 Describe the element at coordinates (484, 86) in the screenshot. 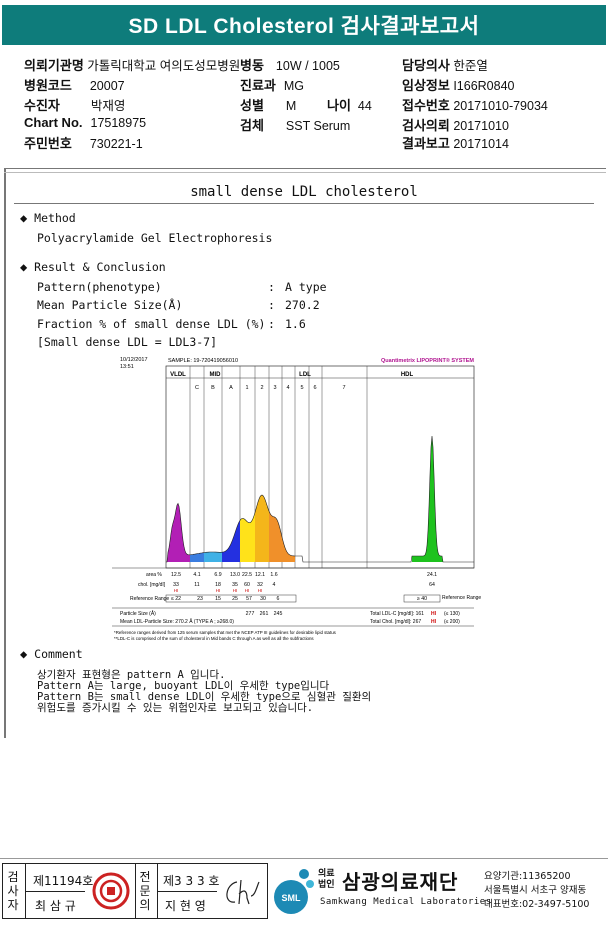

I see `field-value: I166R0840` at that location.